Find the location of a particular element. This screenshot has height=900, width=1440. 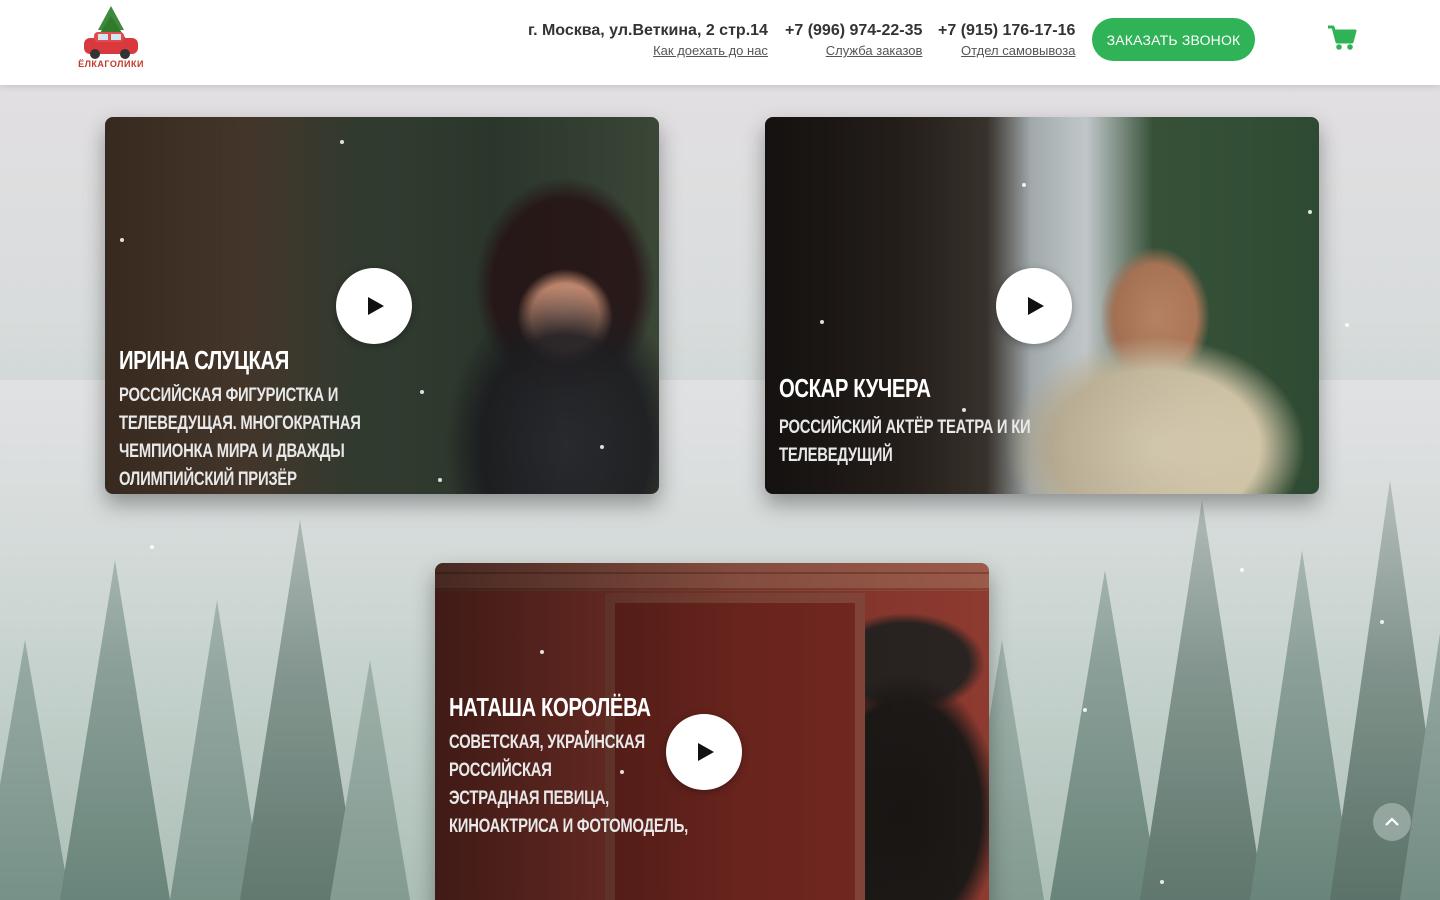

pickup-dept-link: Отдел самовывоза is located at coordinates (1018, 50).